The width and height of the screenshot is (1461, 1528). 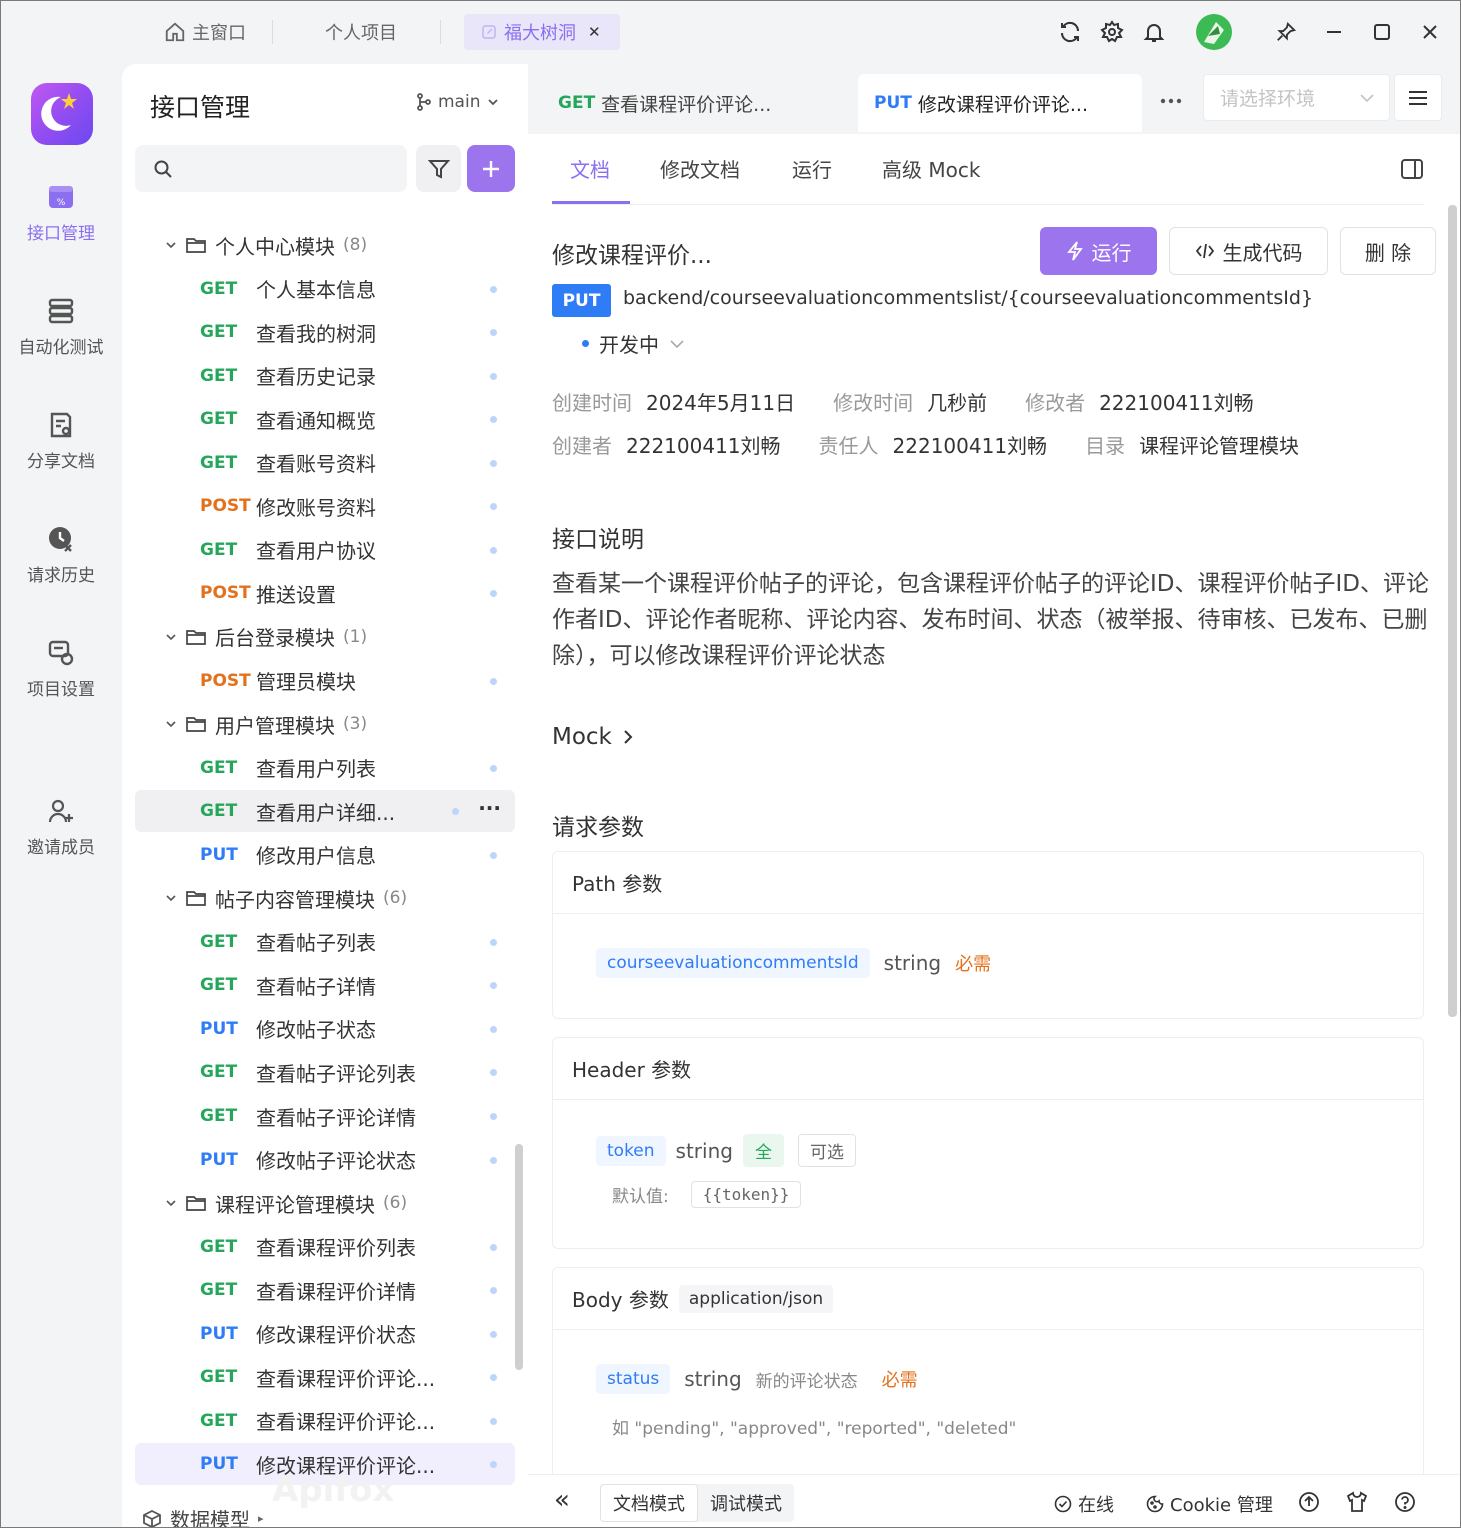 What do you see at coordinates (519, 1257) in the screenshot?
I see `tree-scrollbar` at bounding box center [519, 1257].